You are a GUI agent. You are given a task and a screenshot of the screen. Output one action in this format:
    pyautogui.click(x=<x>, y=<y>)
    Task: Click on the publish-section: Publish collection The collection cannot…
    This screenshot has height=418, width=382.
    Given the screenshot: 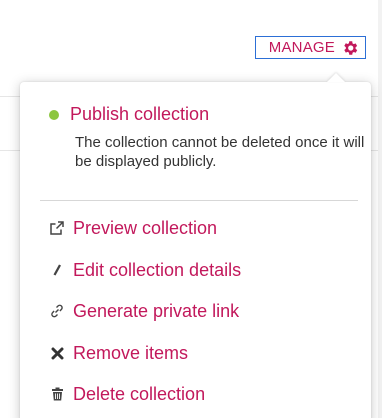 What is the action you would take?
    pyautogui.click(x=206, y=137)
    